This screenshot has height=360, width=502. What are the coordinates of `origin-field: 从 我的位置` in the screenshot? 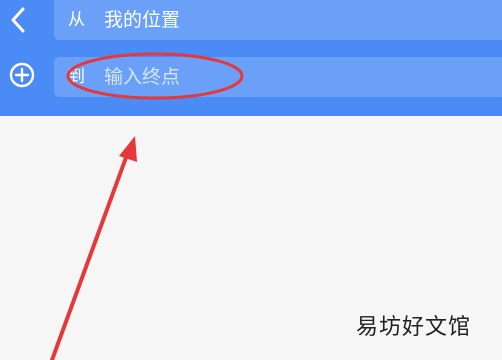 It's located at (278, 20).